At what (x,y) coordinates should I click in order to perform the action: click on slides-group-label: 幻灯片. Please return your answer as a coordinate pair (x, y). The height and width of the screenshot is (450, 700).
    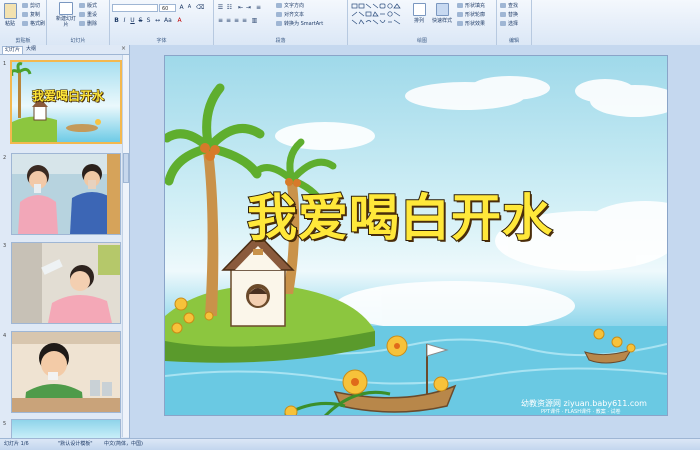
    Looking at the image, I should click on (78, 41).